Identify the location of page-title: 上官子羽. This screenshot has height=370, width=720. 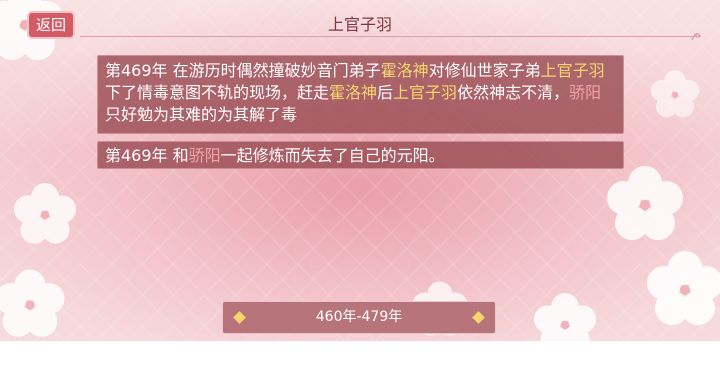
(359, 24).